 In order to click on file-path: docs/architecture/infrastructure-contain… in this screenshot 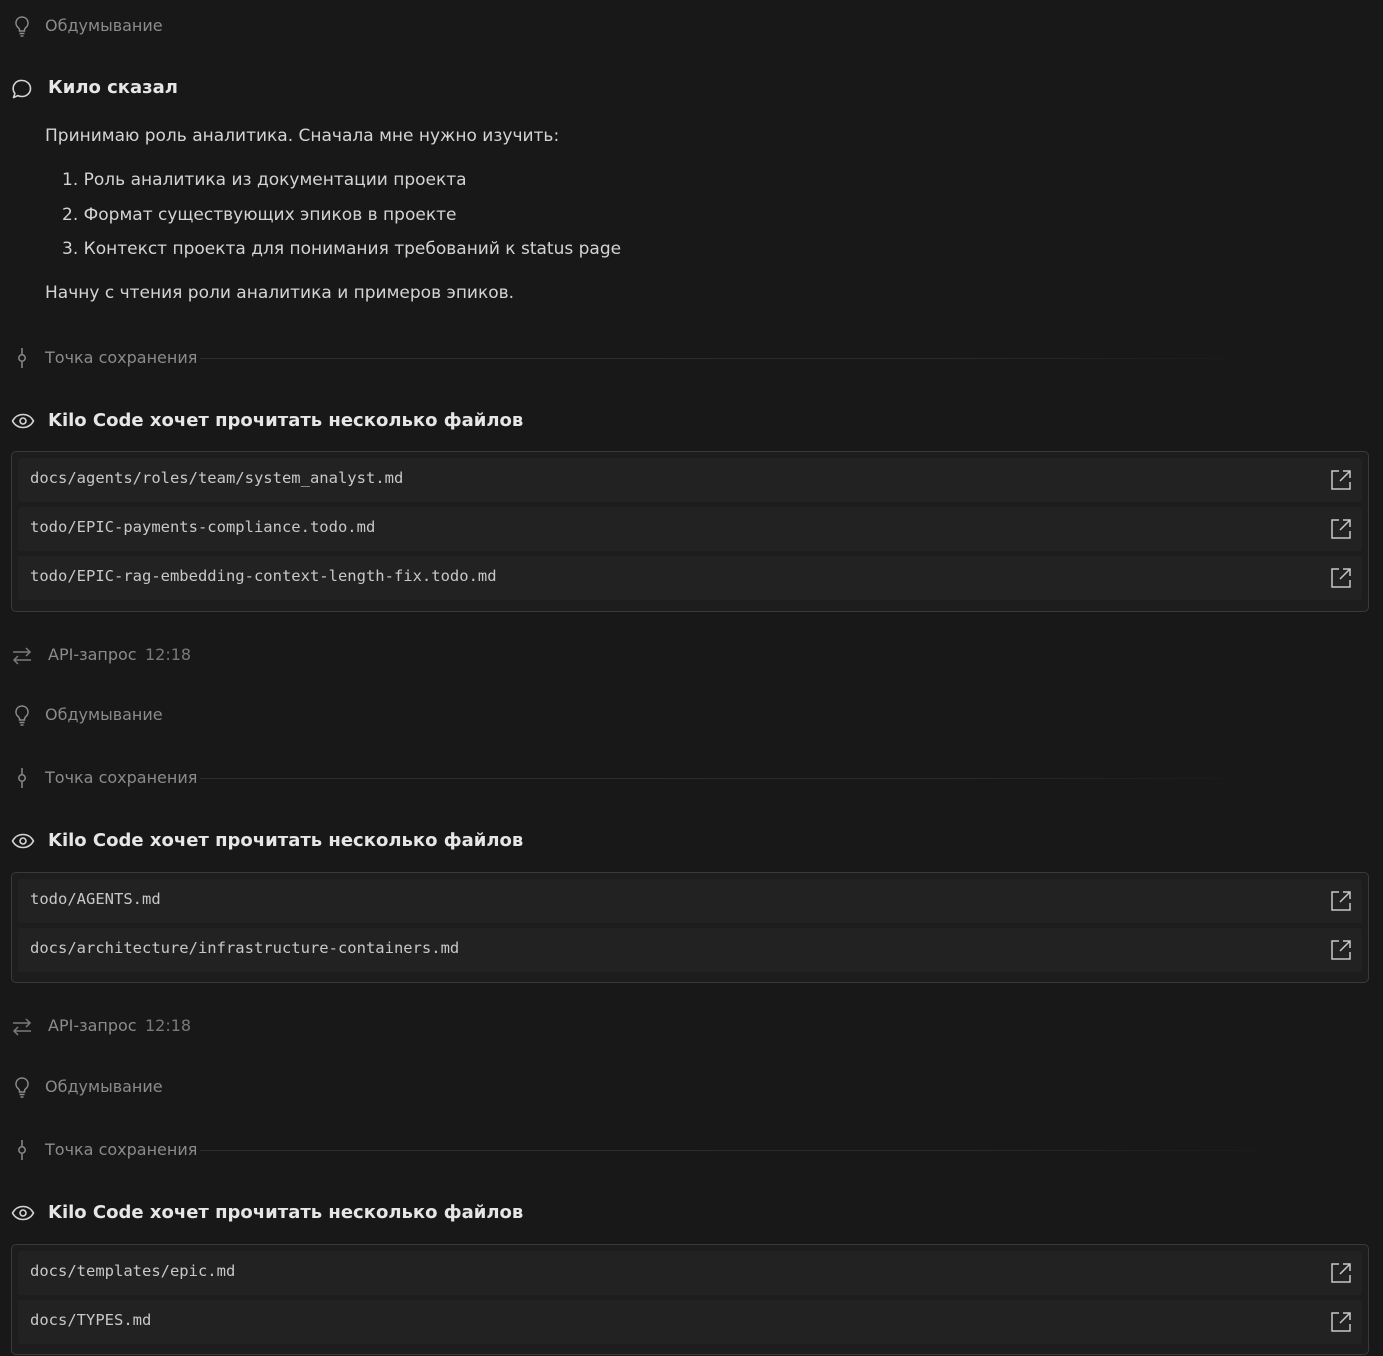, I will do `click(244, 948)`.